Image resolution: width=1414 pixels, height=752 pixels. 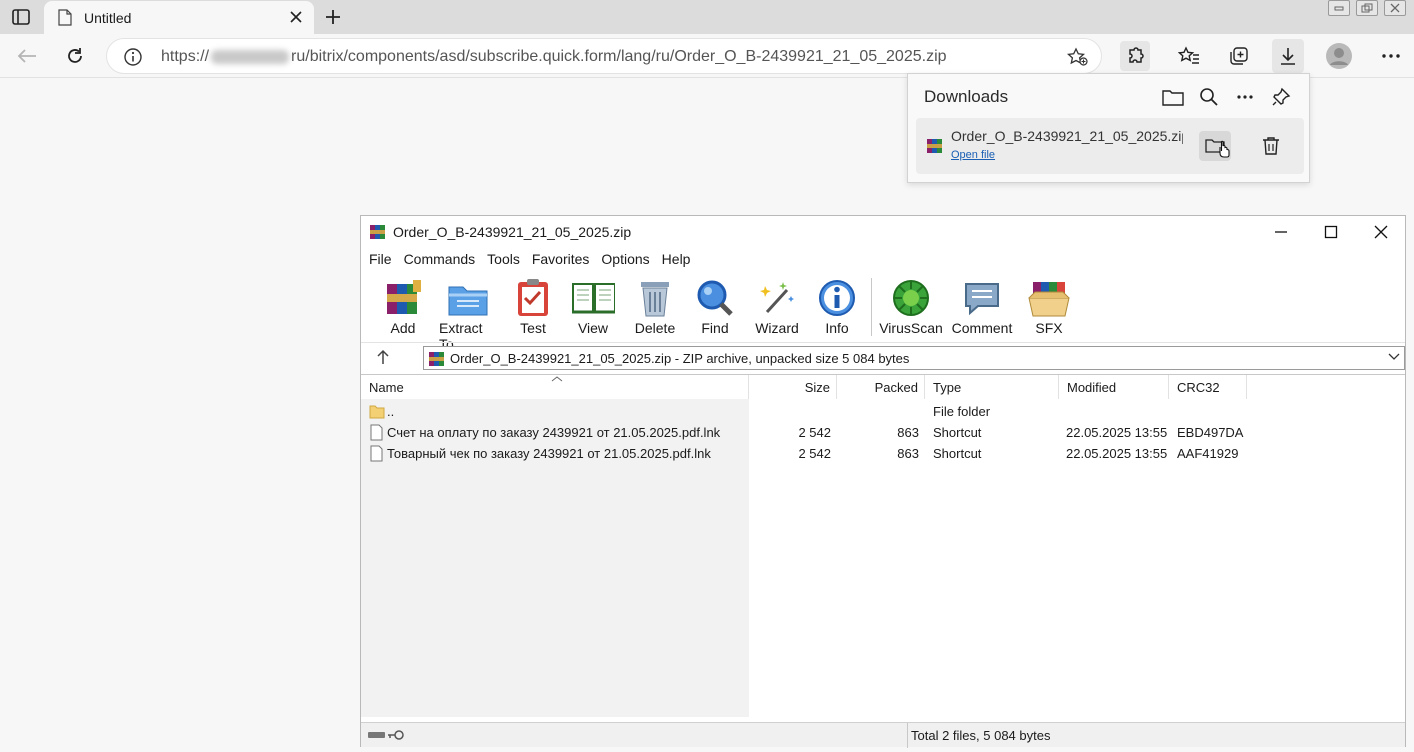 I want to click on downloads-icon, so click(x=1288, y=56).